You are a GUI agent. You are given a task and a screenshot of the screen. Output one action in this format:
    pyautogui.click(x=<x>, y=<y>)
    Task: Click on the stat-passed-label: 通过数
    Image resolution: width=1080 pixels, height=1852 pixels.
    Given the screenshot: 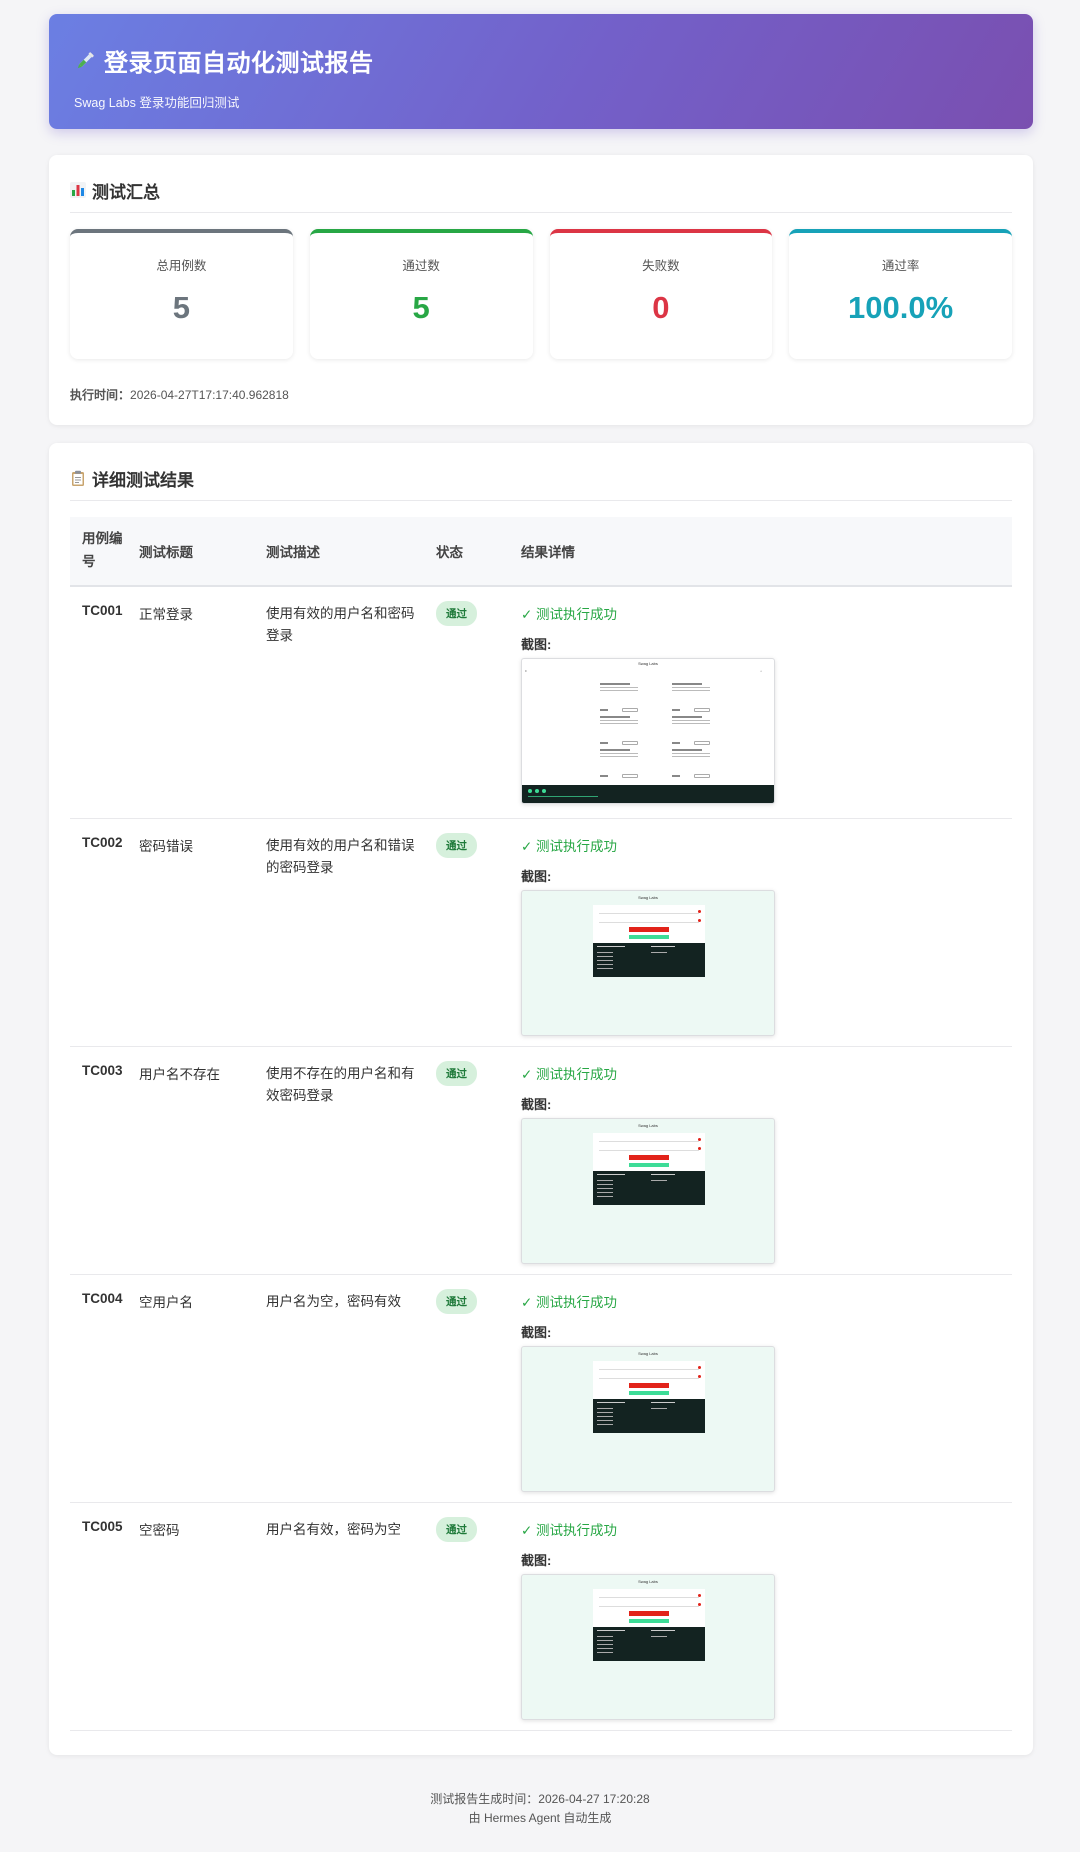 What is the action you would take?
    pyautogui.click(x=421, y=266)
    